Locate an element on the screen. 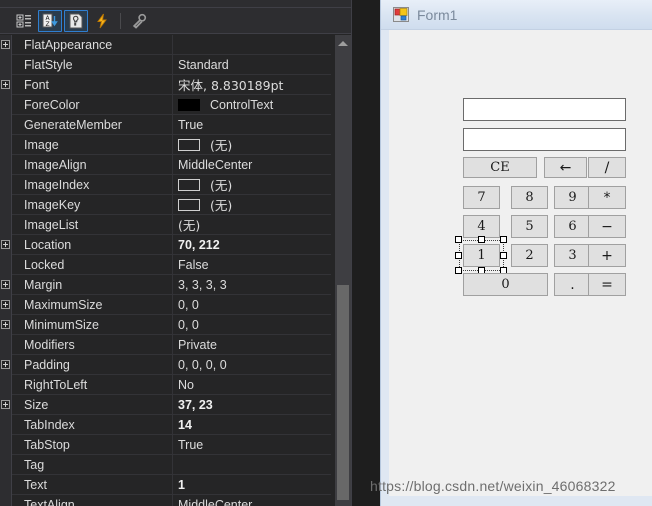  digit-3-button: 3 is located at coordinates (572, 255).